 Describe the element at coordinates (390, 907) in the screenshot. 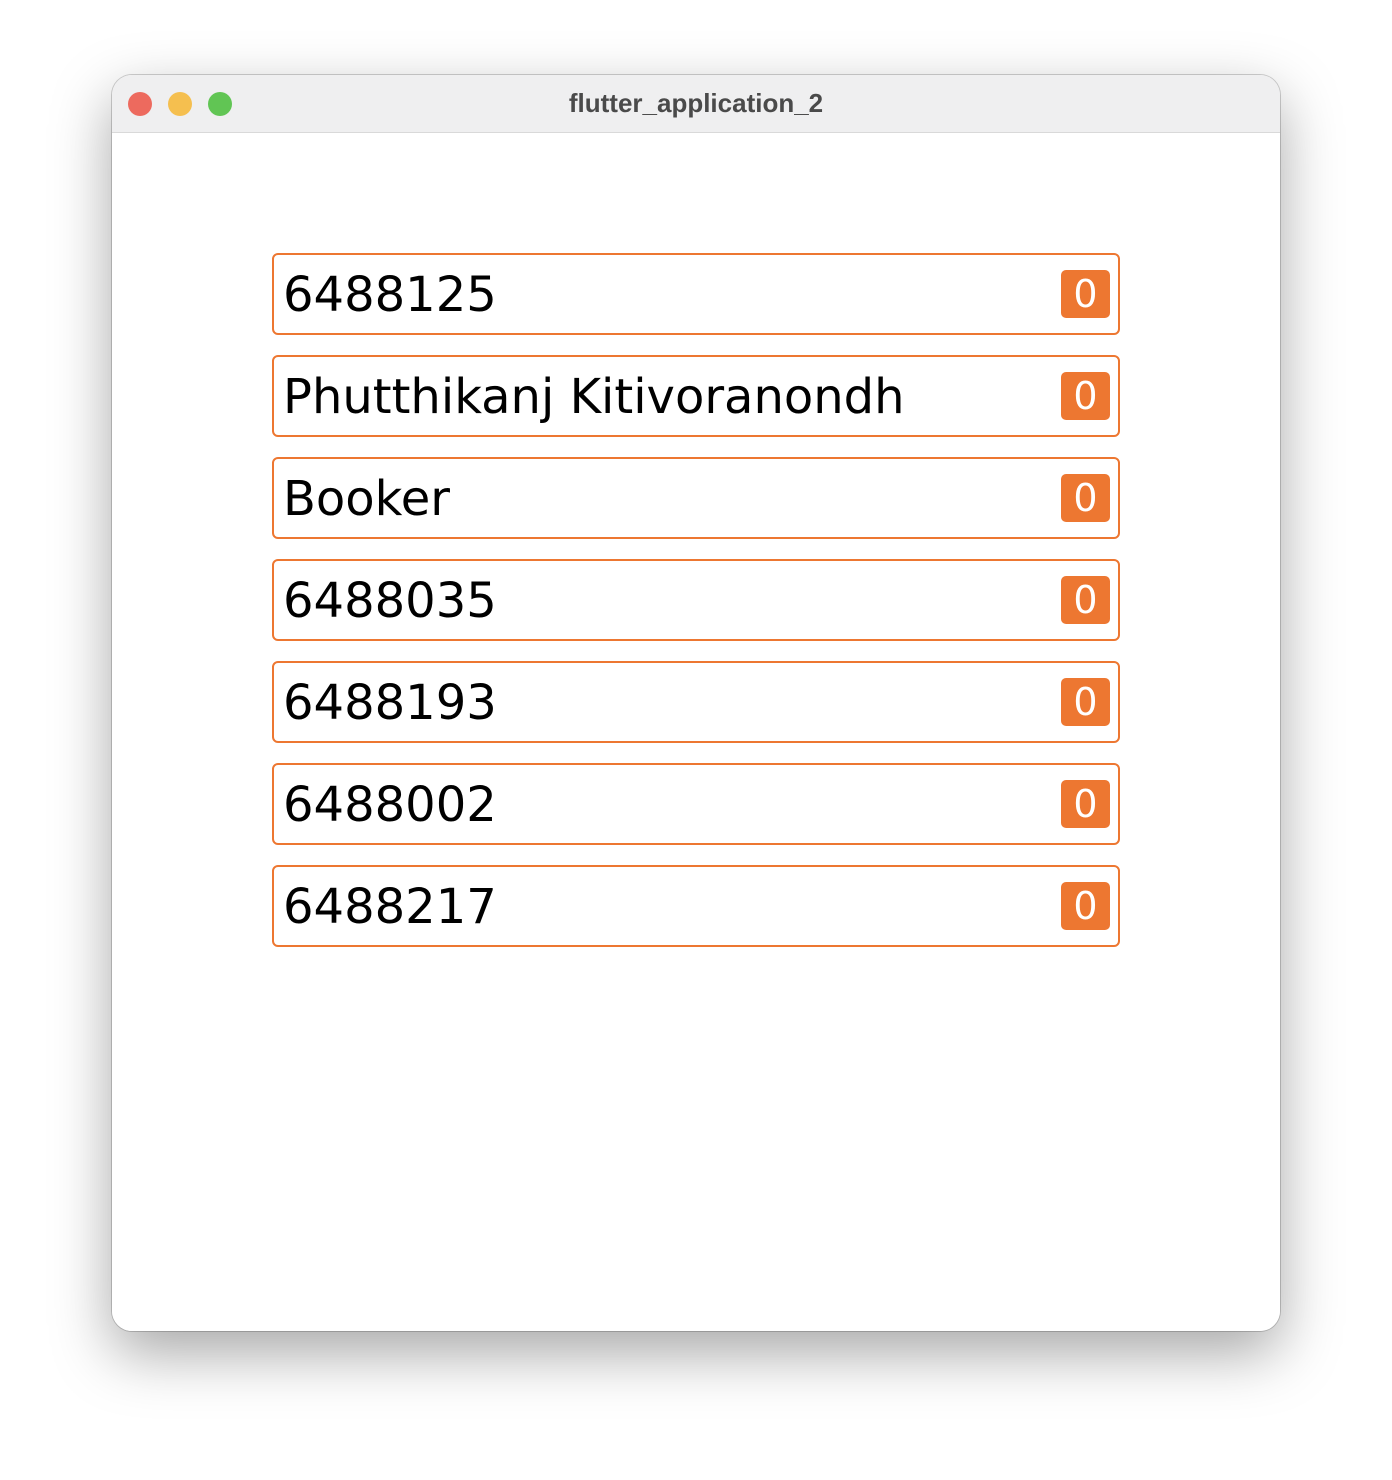

I see `list-item-label: 6488217` at that location.